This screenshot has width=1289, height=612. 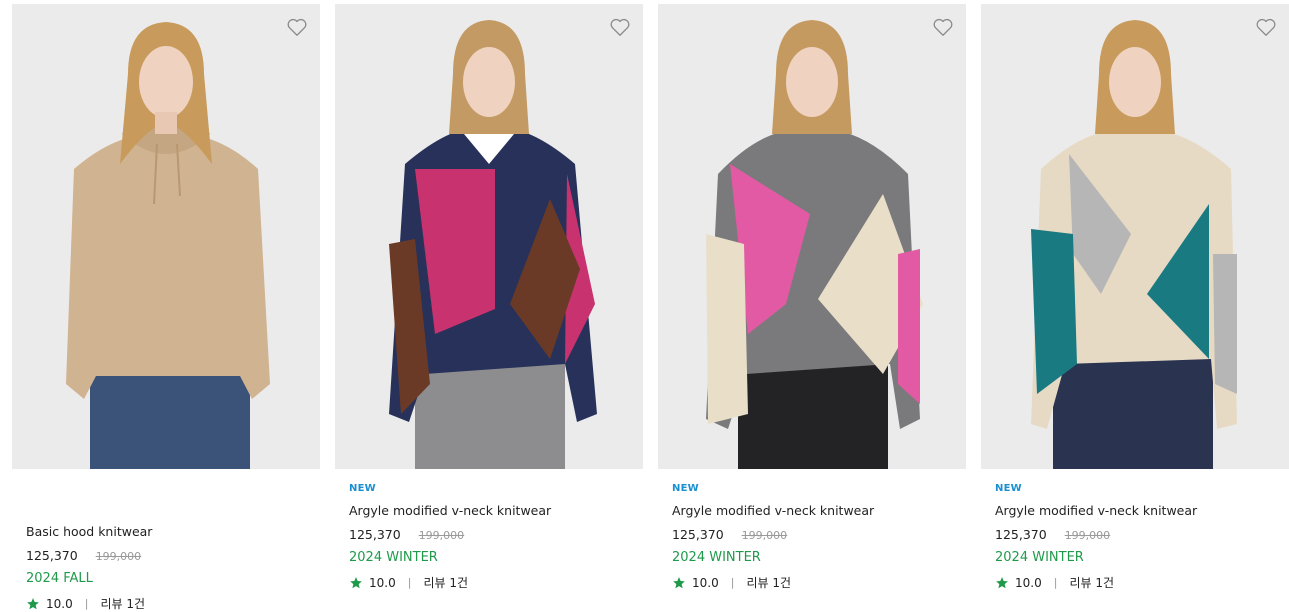 What do you see at coordinates (173, 531) in the screenshot?
I see `product-name: Basic hood knitwear` at bounding box center [173, 531].